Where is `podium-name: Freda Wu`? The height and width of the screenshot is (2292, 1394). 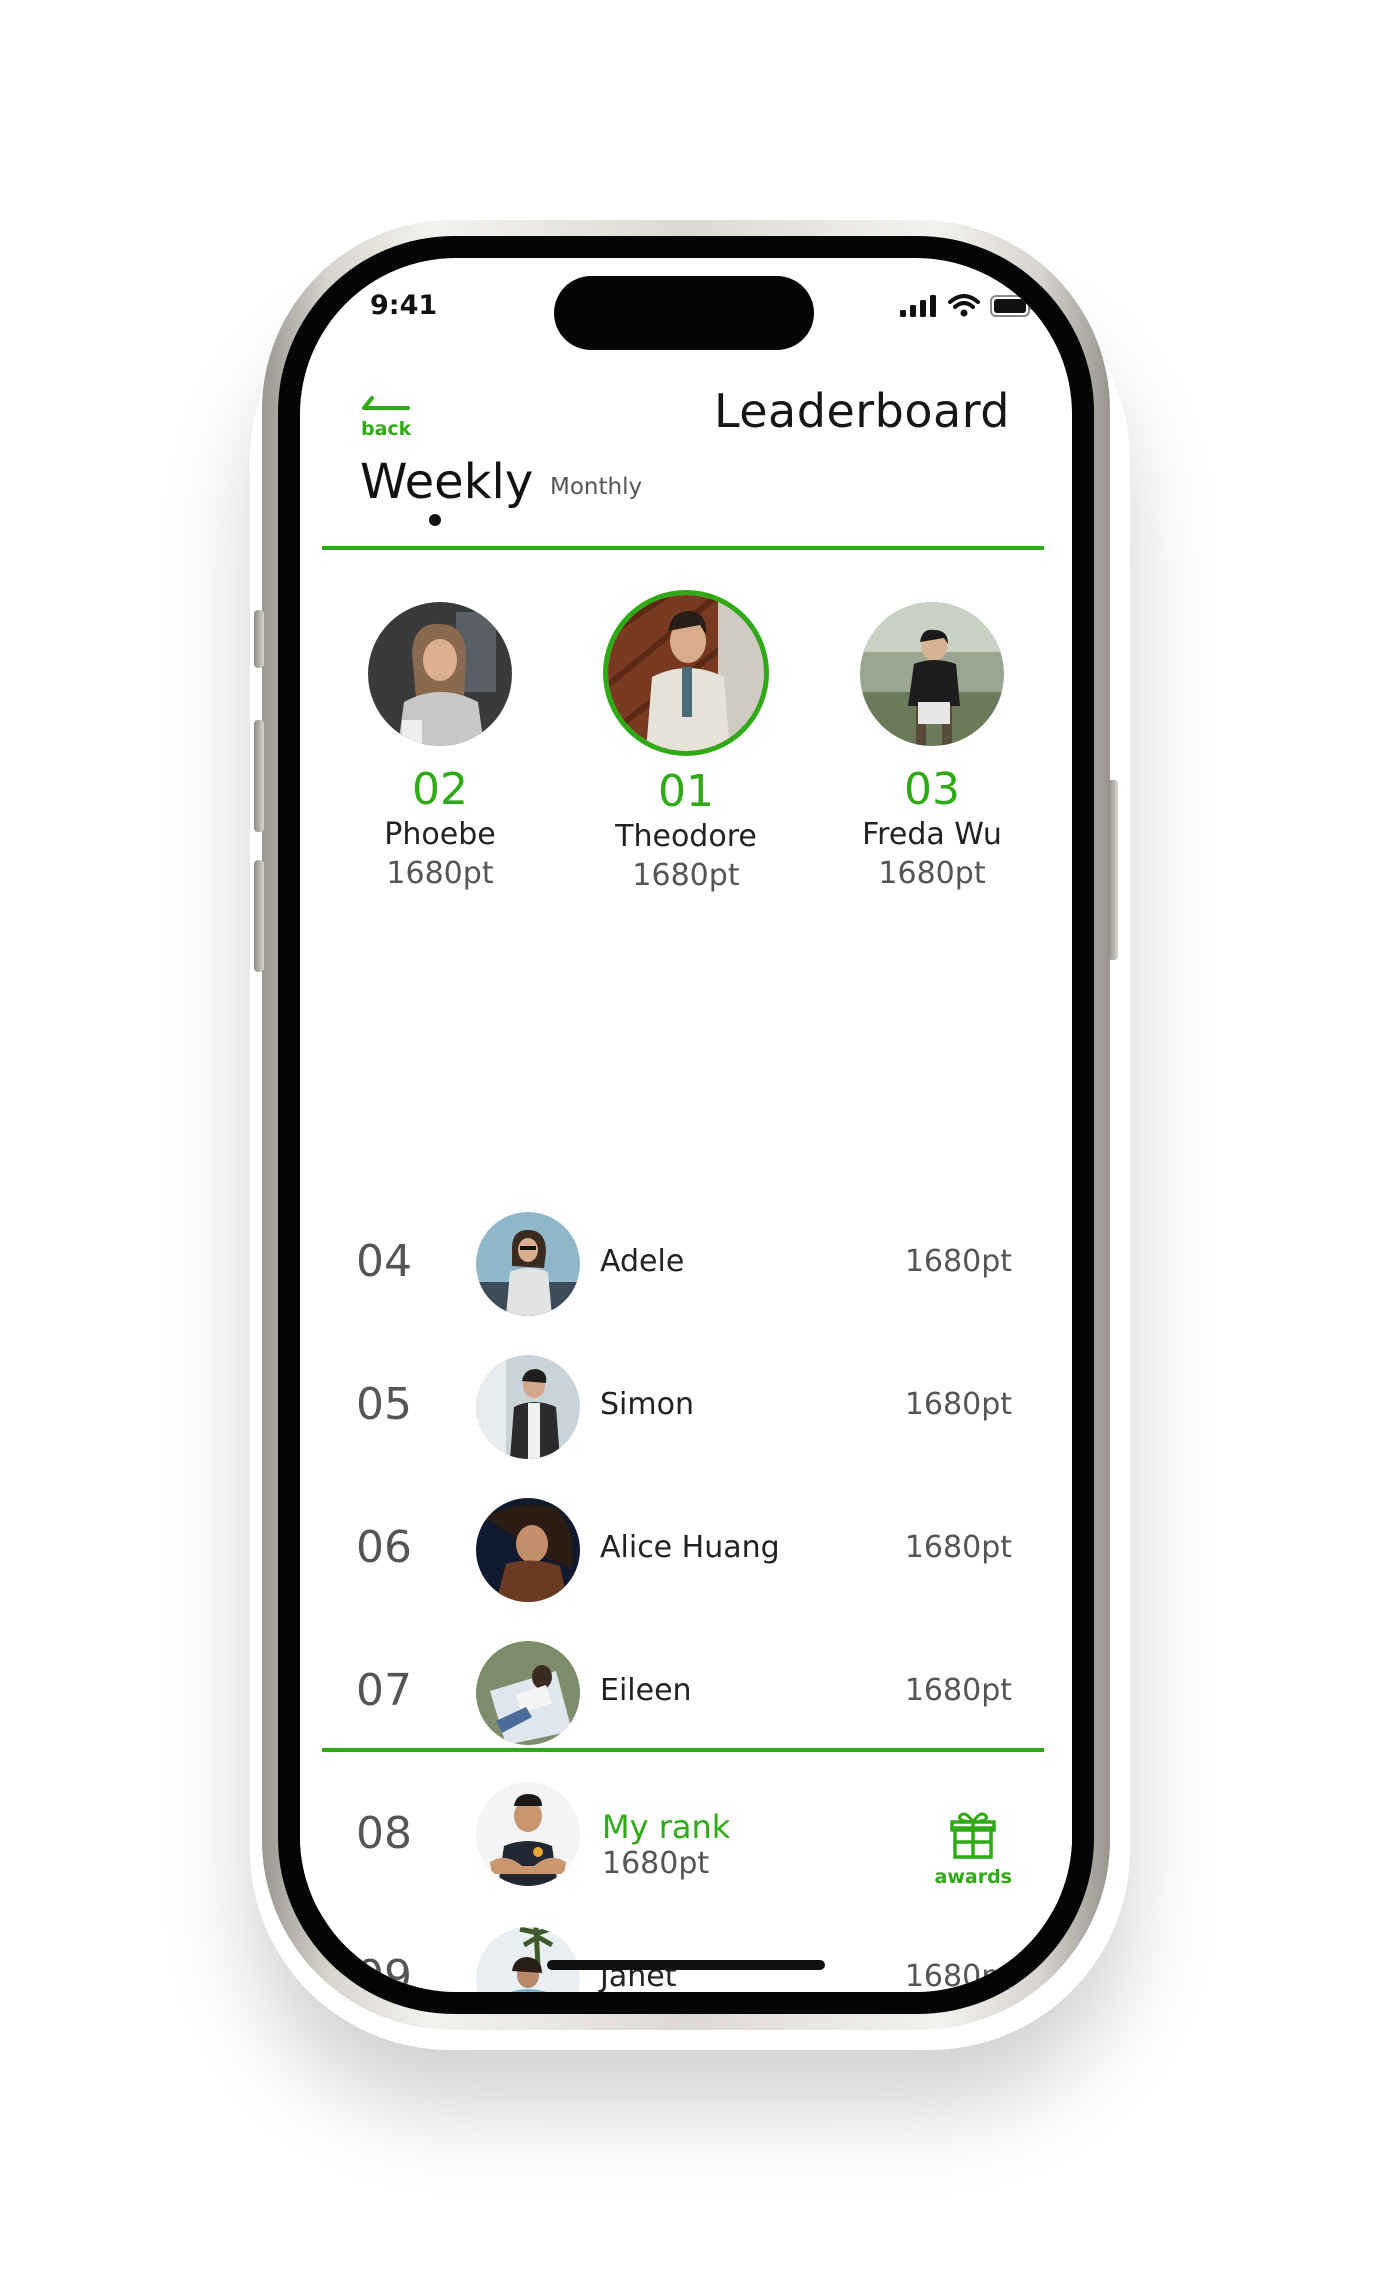
podium-name: Freda Wu is located at coordinates (932, 834).